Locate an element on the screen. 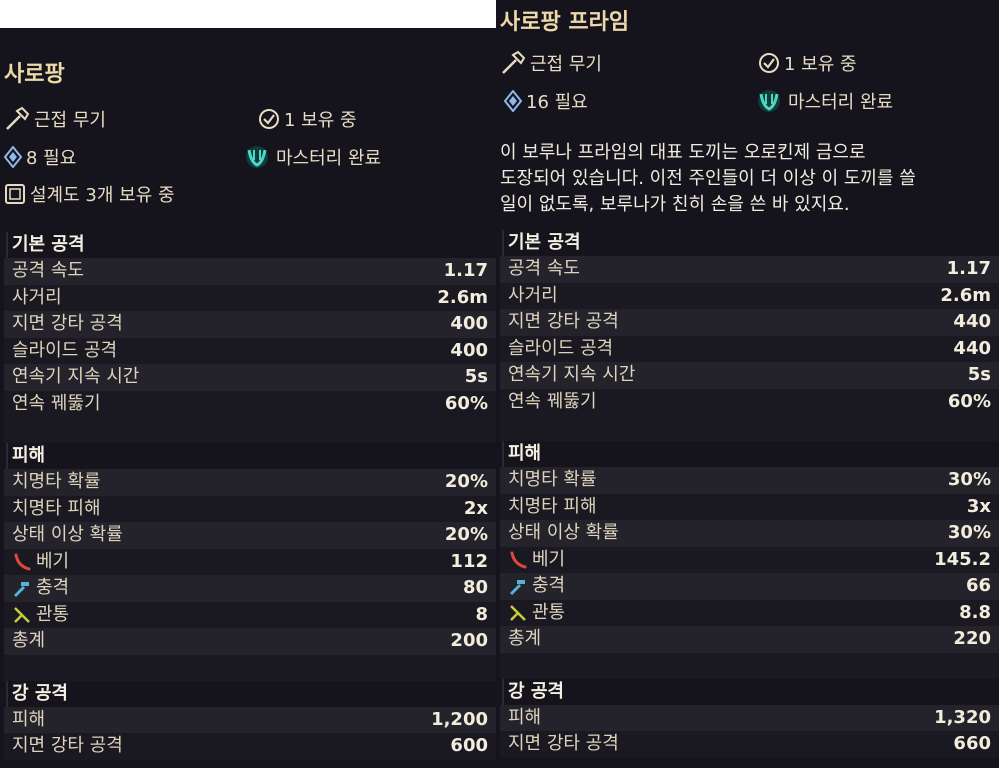 The width and height of the screenshot is (999, 768). stat-row: 충격 80 is located at coordinates (250, 588).